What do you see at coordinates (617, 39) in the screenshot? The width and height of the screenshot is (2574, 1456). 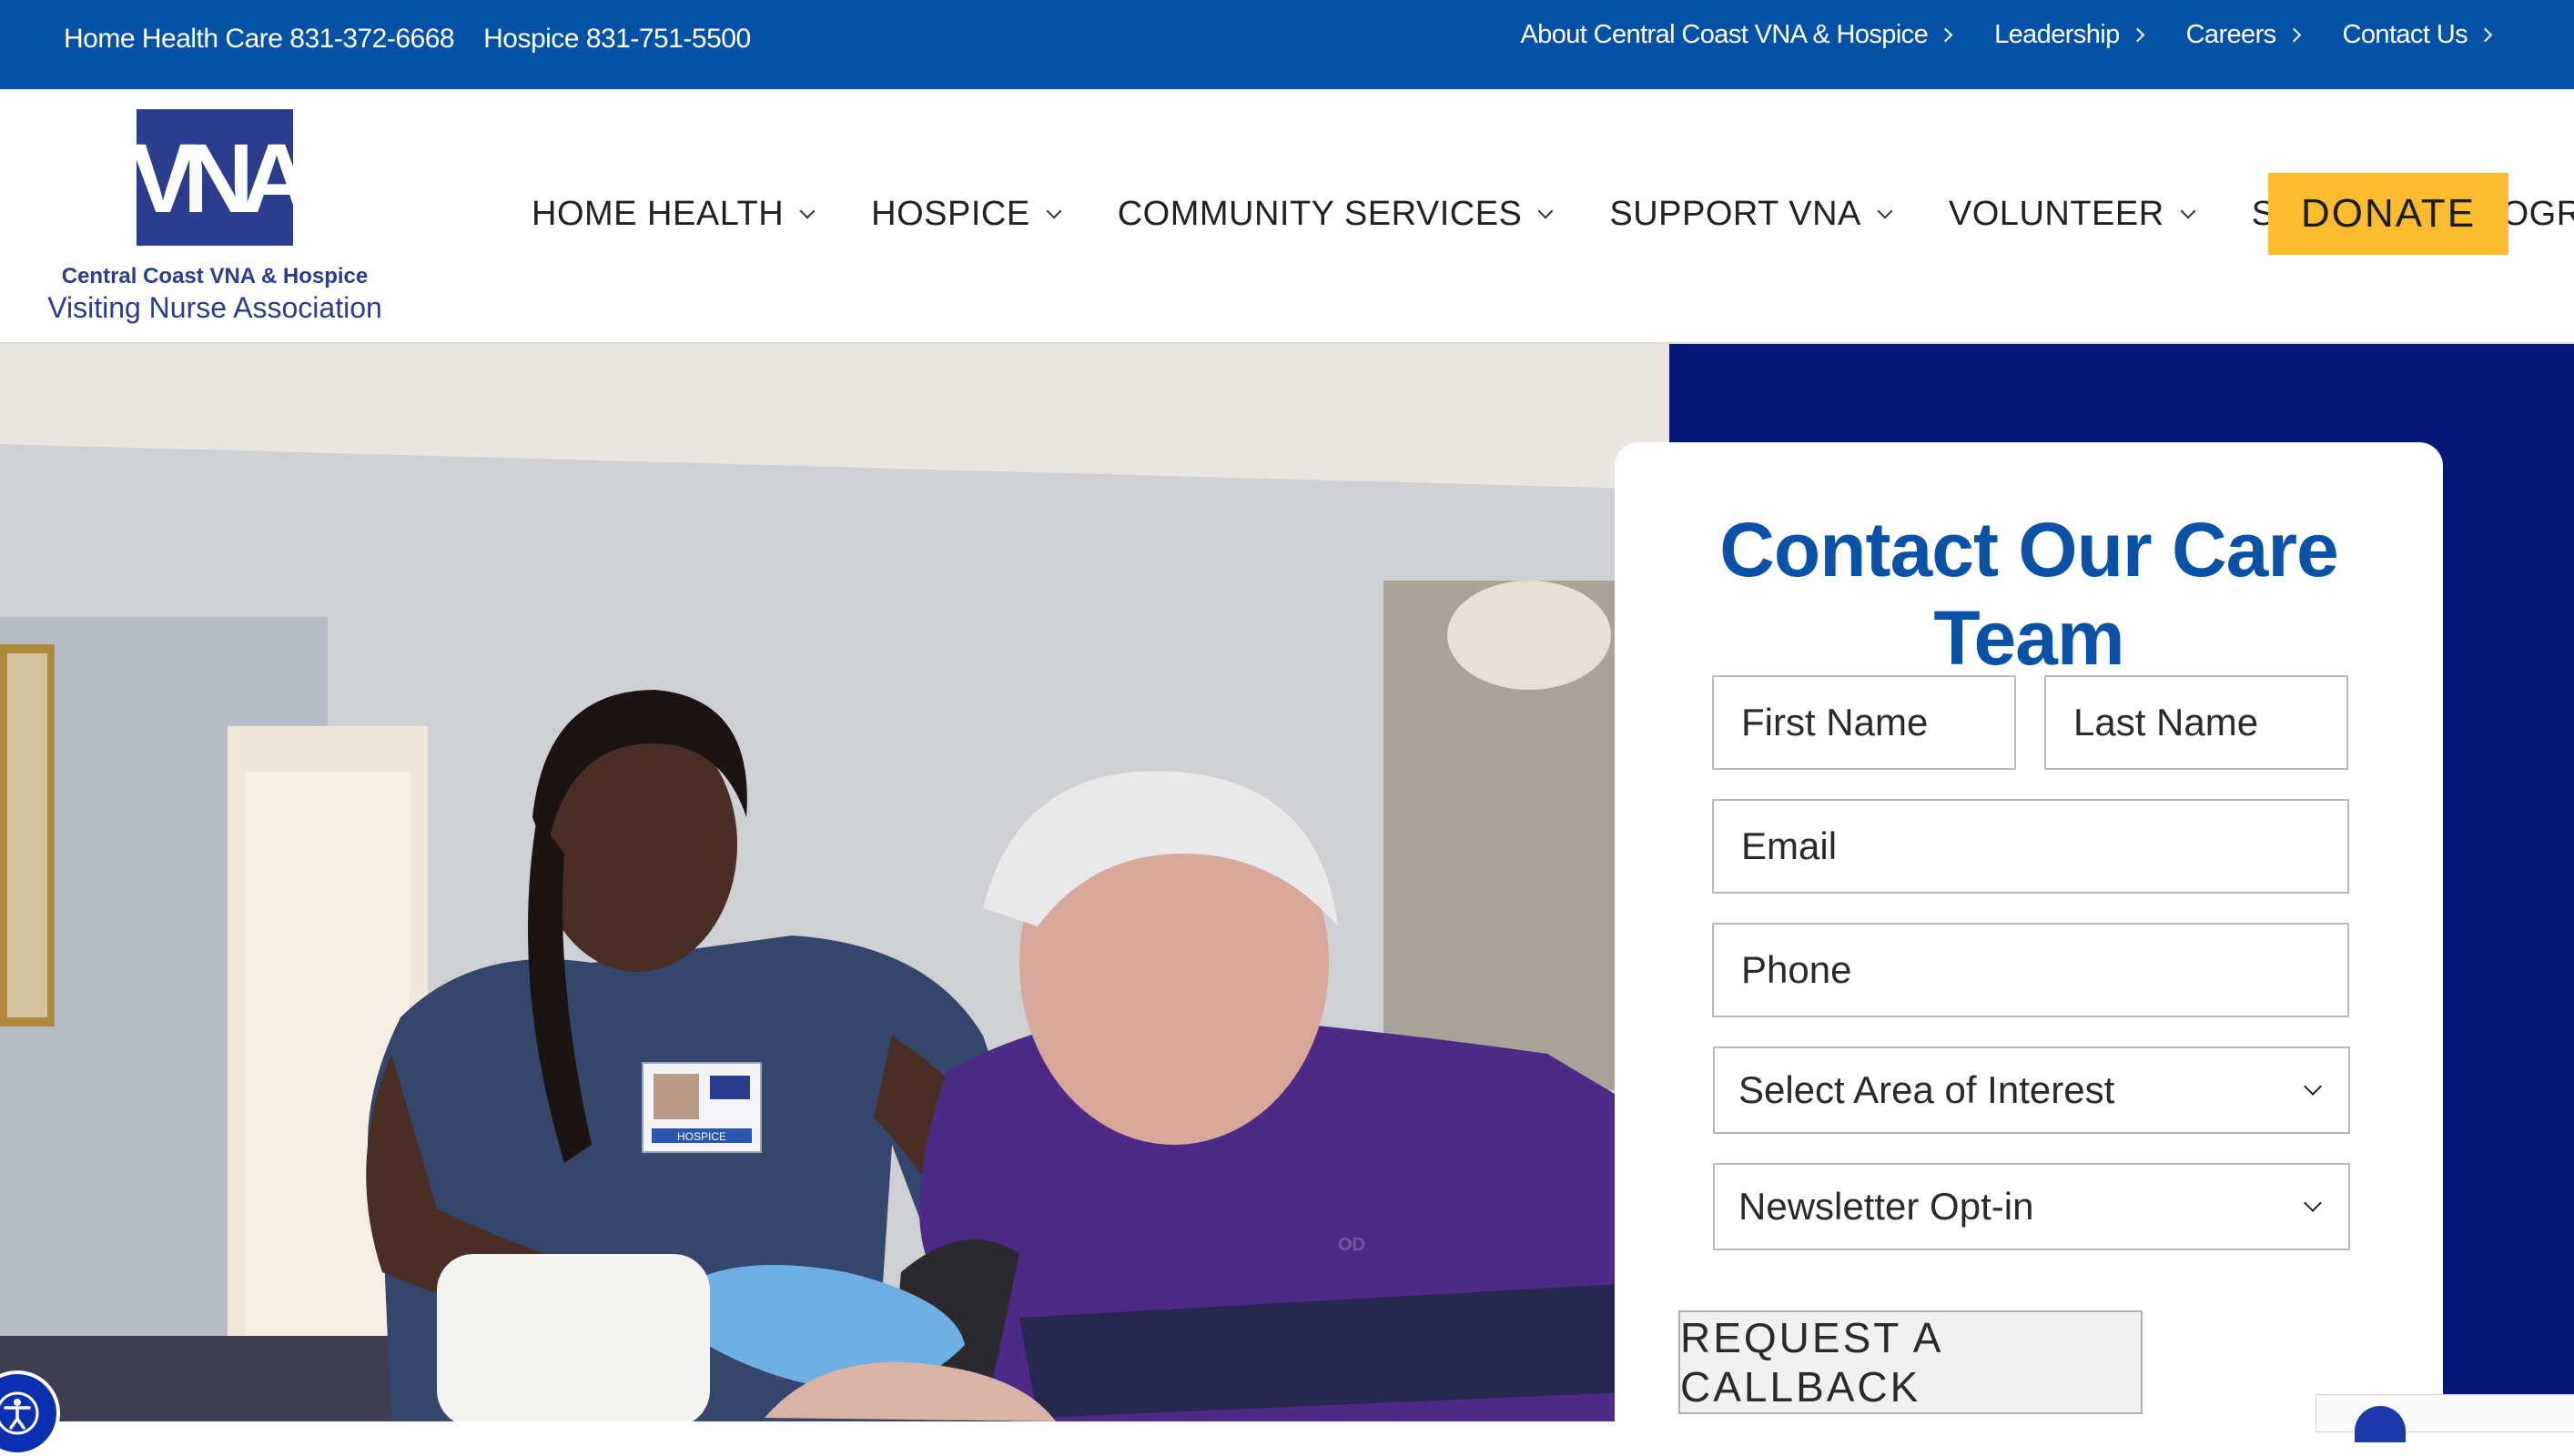 I see `hospice-phone-link: Hospice 831-751-5500` at bounding box center [617, 39].